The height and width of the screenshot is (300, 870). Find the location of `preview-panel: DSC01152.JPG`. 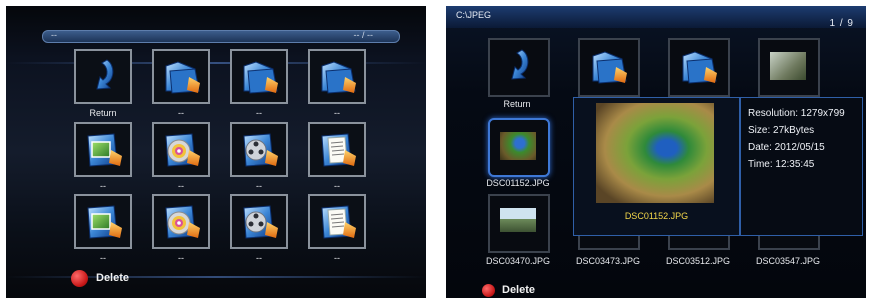

preview-panel: DSC01152.JPG is located at coordinates (656, 166).